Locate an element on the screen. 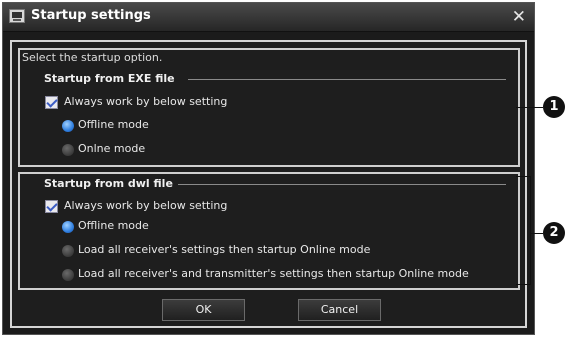  title-bar: Startup settings ✕ is located at coordinates (268, 17).